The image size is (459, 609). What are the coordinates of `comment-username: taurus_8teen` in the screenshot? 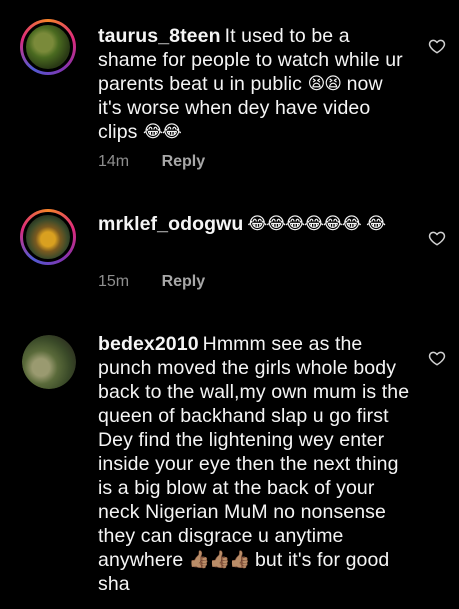 It's located at (159, 36).